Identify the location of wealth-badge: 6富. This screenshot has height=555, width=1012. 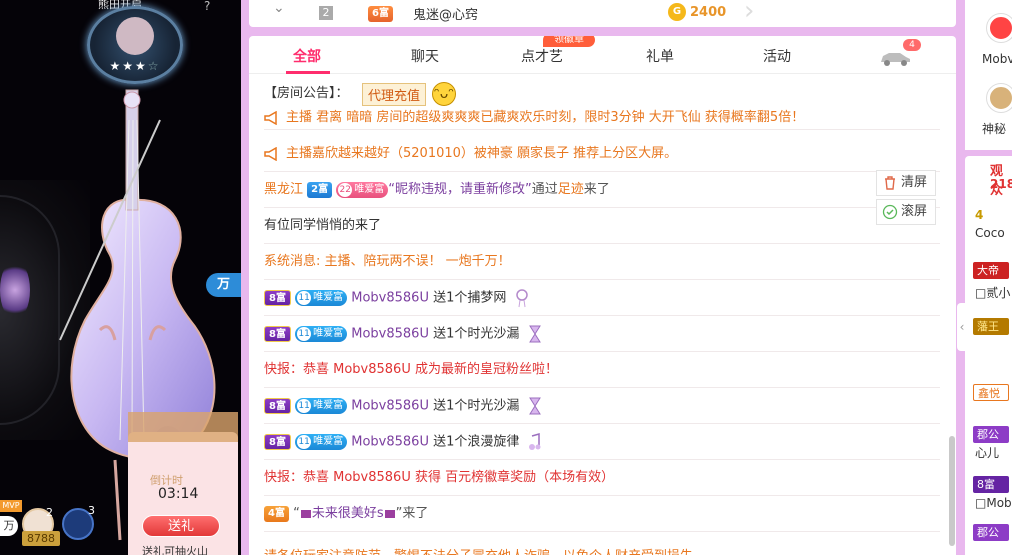
(380, 14).